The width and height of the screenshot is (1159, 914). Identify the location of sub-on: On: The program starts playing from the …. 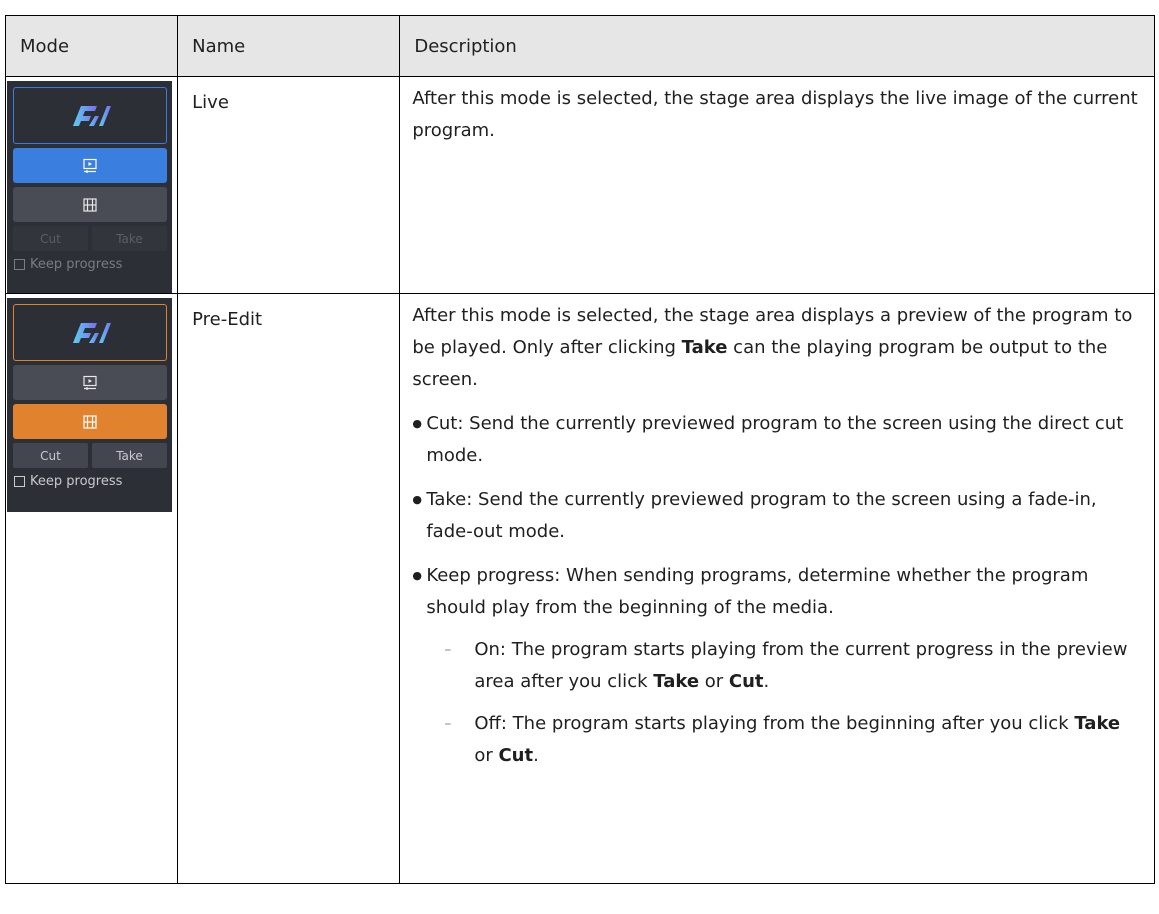
(783, 666).